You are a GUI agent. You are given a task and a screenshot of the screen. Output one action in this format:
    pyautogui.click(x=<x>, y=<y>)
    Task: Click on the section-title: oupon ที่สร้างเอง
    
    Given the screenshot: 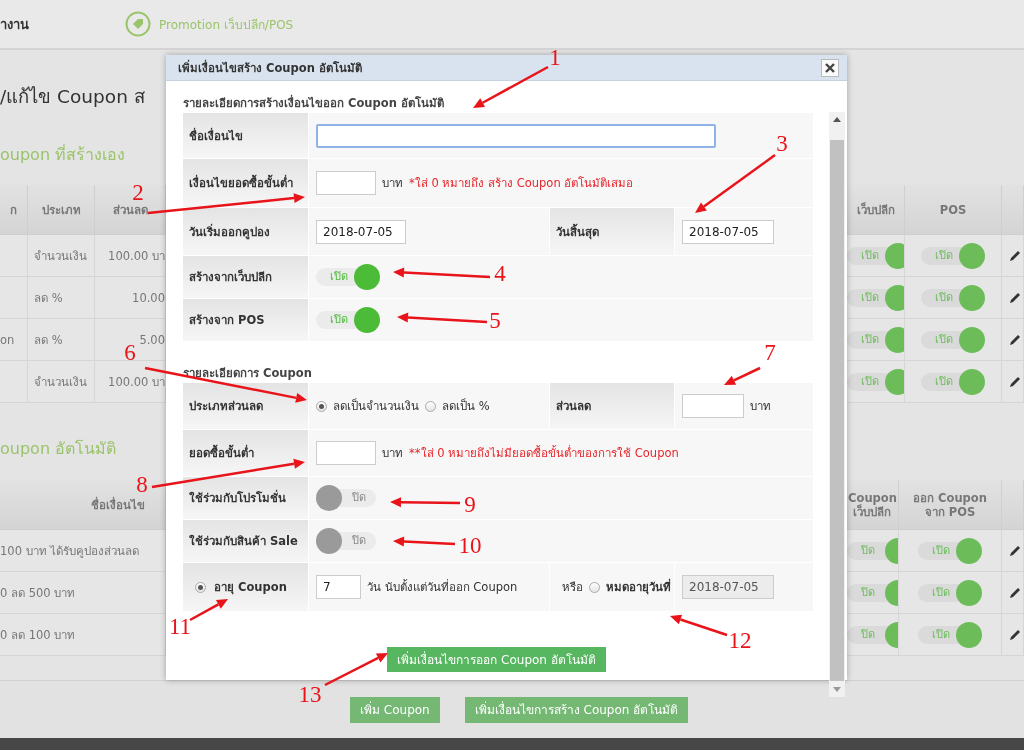 What is the action you would take?
    pyautogui.click(x=63, y=154)
    